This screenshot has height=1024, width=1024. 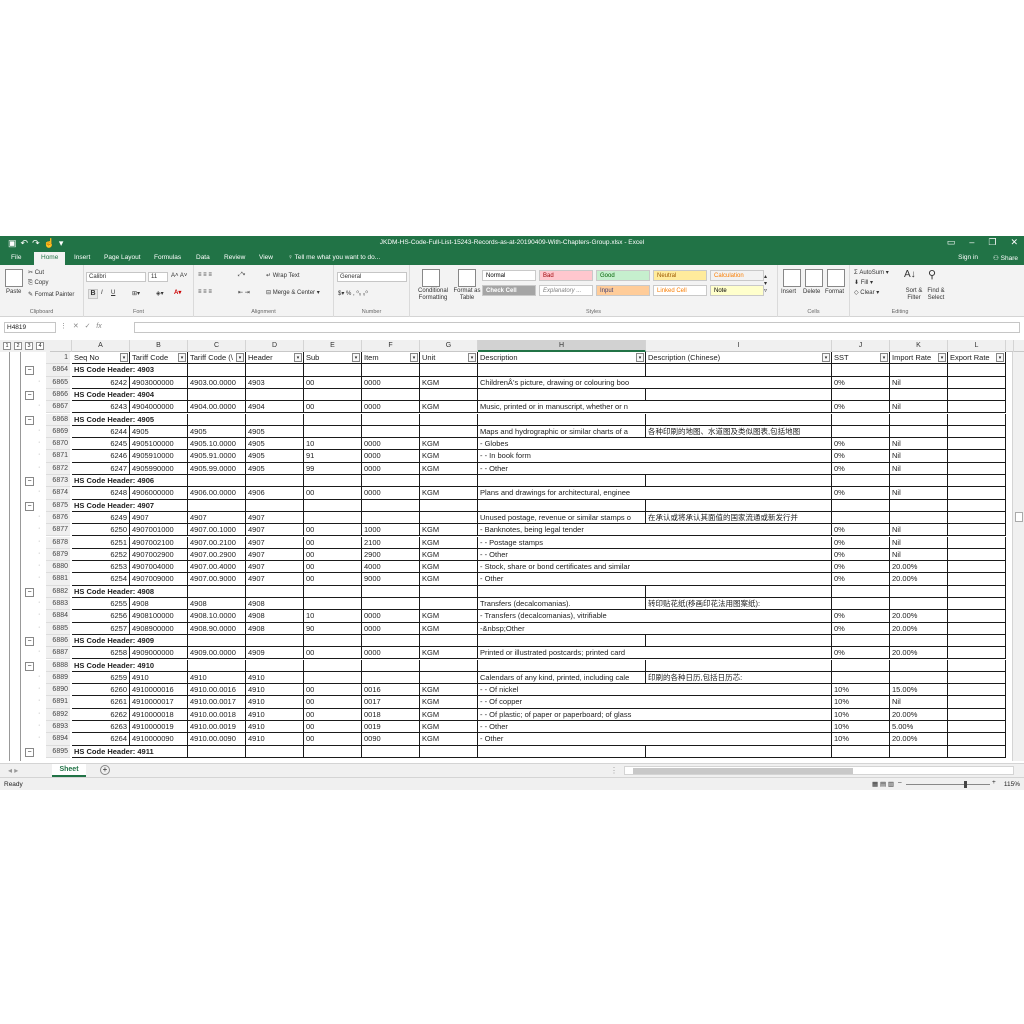 What do you see at coordinates (159, 346) in the screenshot?
I see `column-header-b: B` at bounding box center [159, 346].